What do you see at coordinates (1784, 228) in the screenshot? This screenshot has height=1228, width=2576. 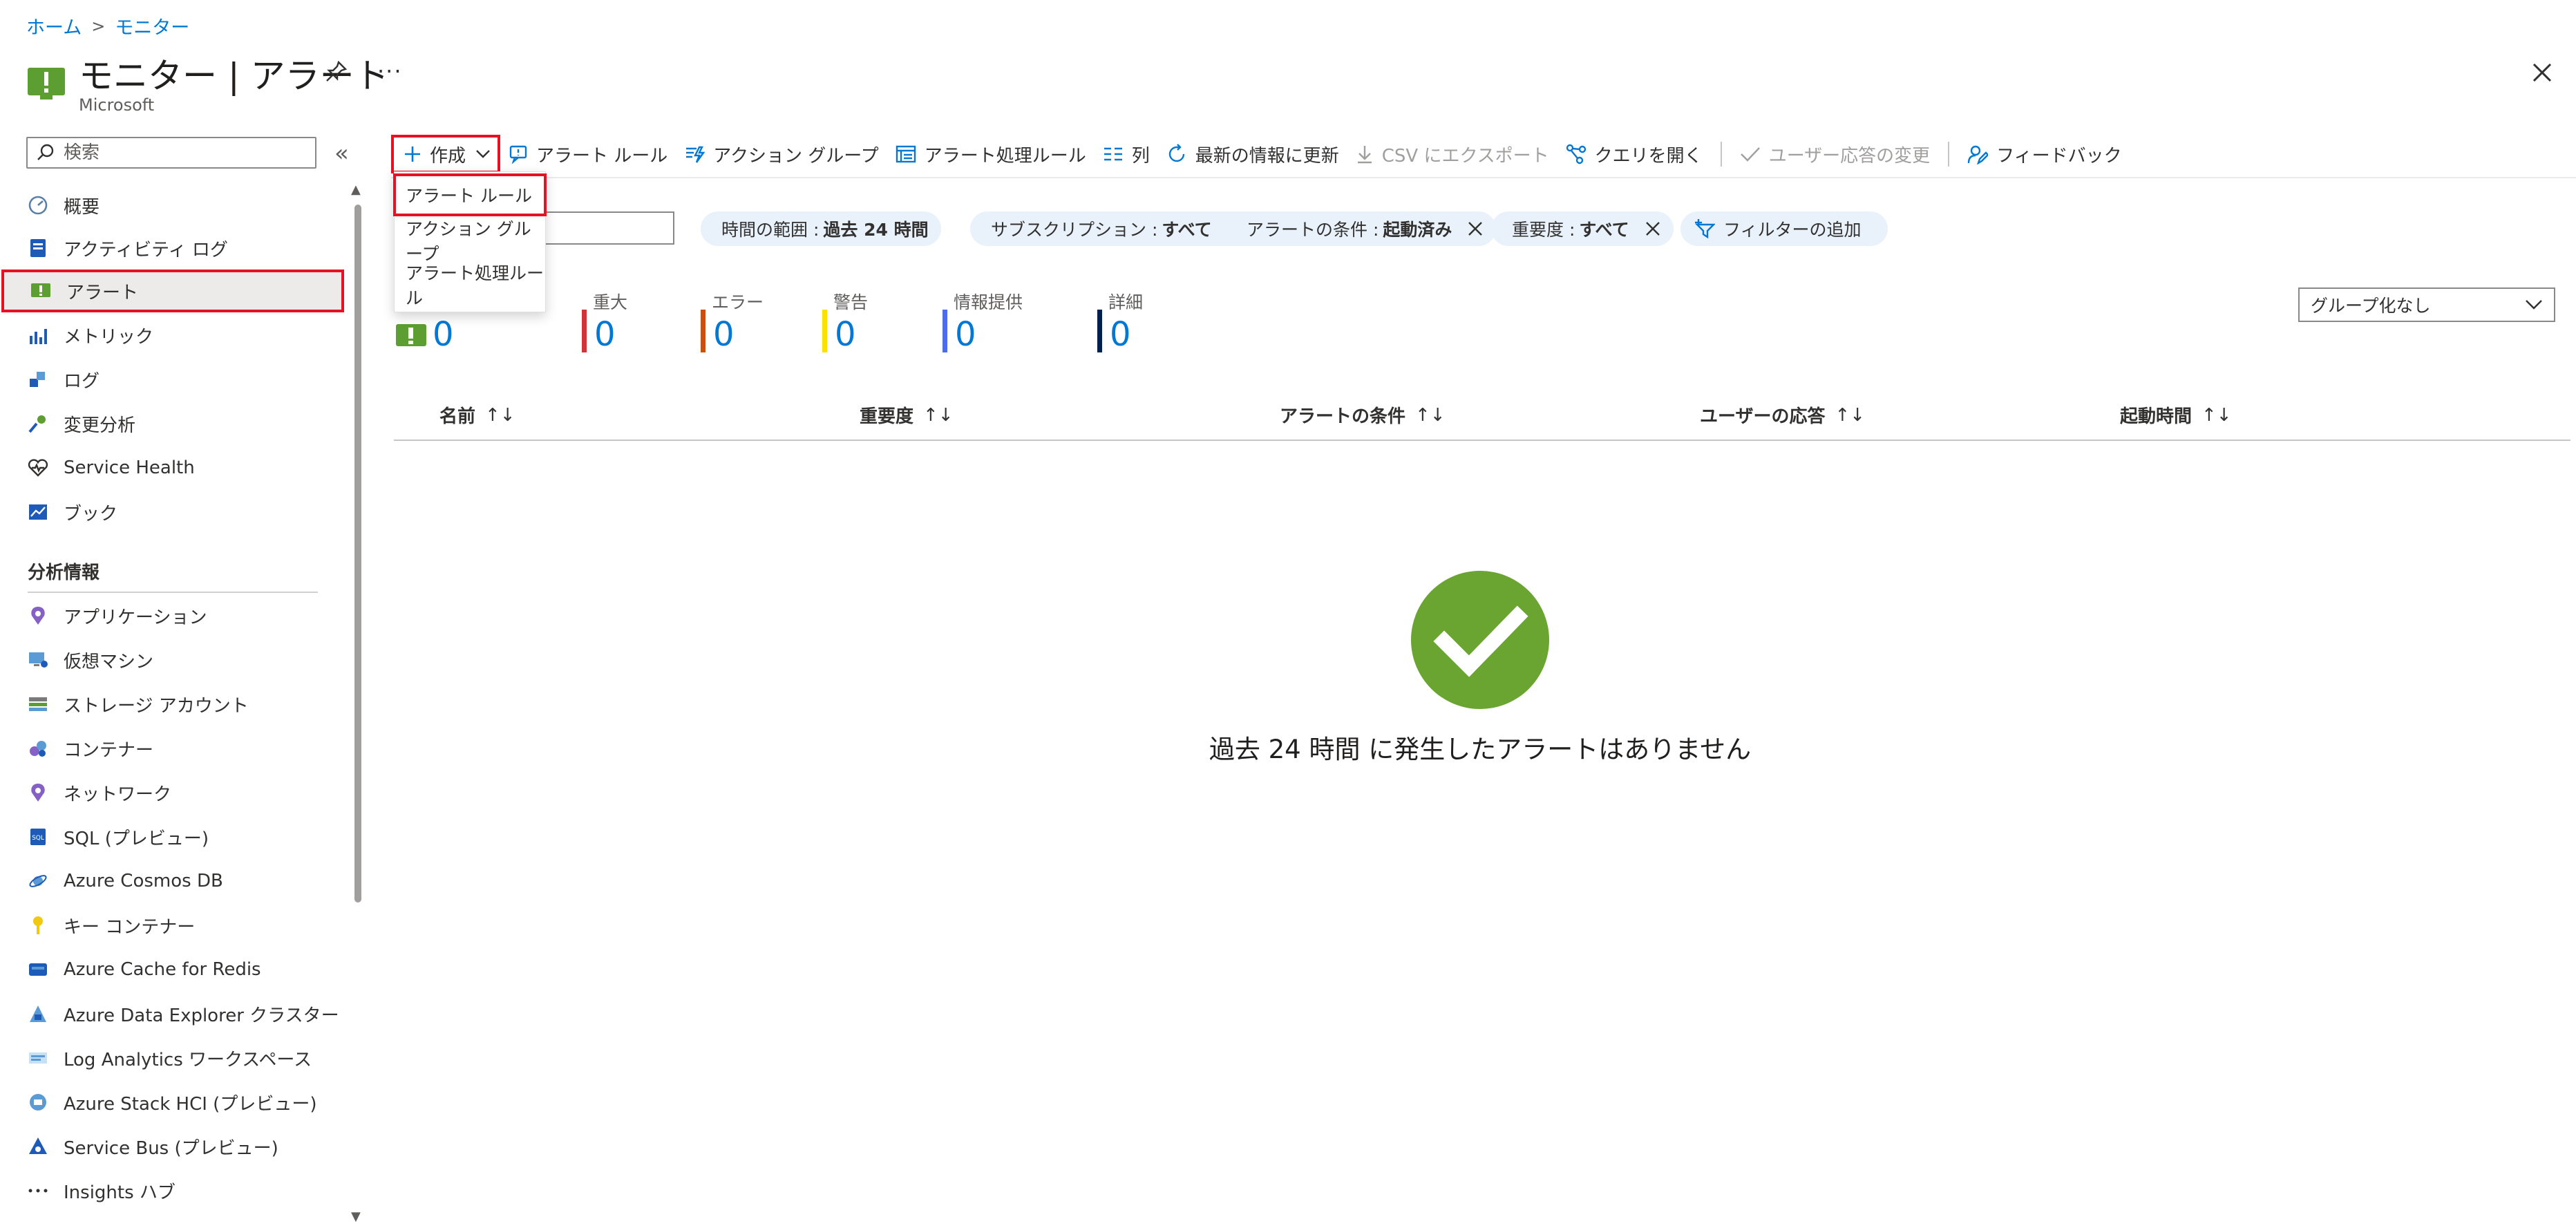 I see `add-filter-button: フィルターの追加` at bounding box center [1784, 228].